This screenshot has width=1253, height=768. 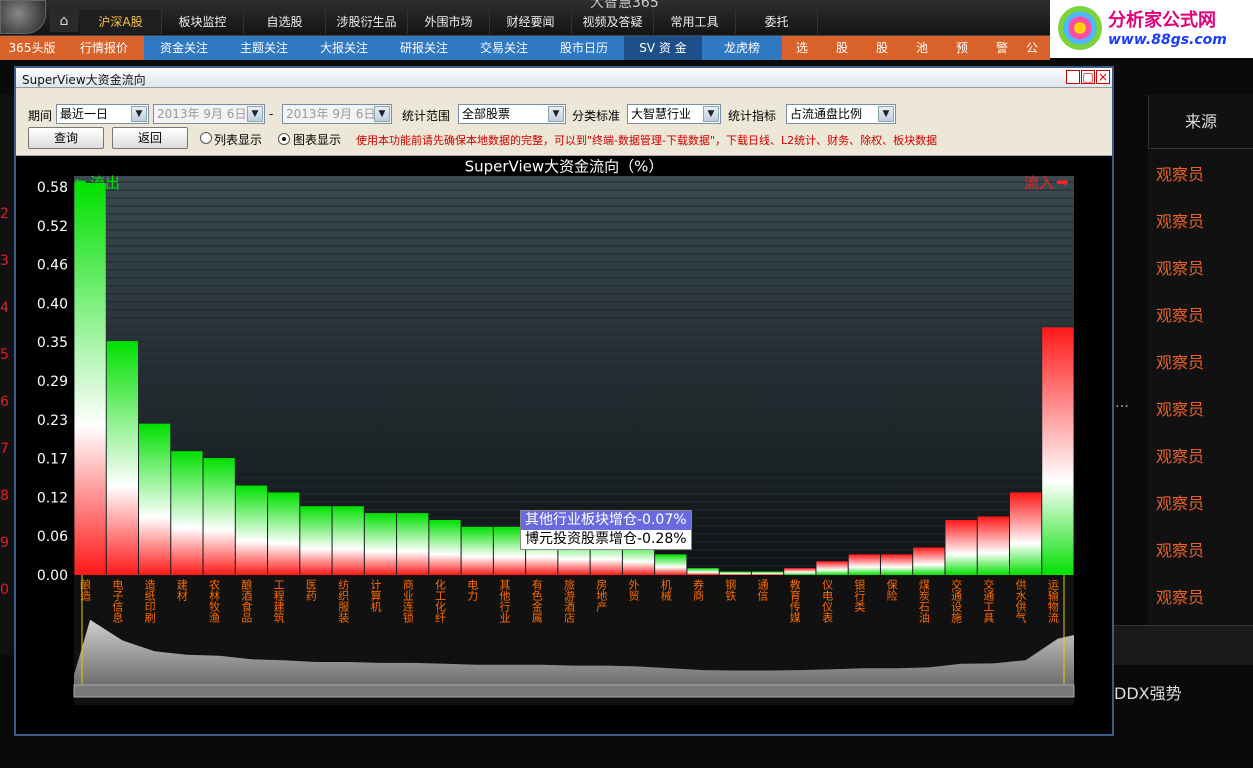 What do you see at coordinates (1062, 182) in the screenshot?
I see `inflow-arrow-icon: ➡` at bounding box center [1062, 182].